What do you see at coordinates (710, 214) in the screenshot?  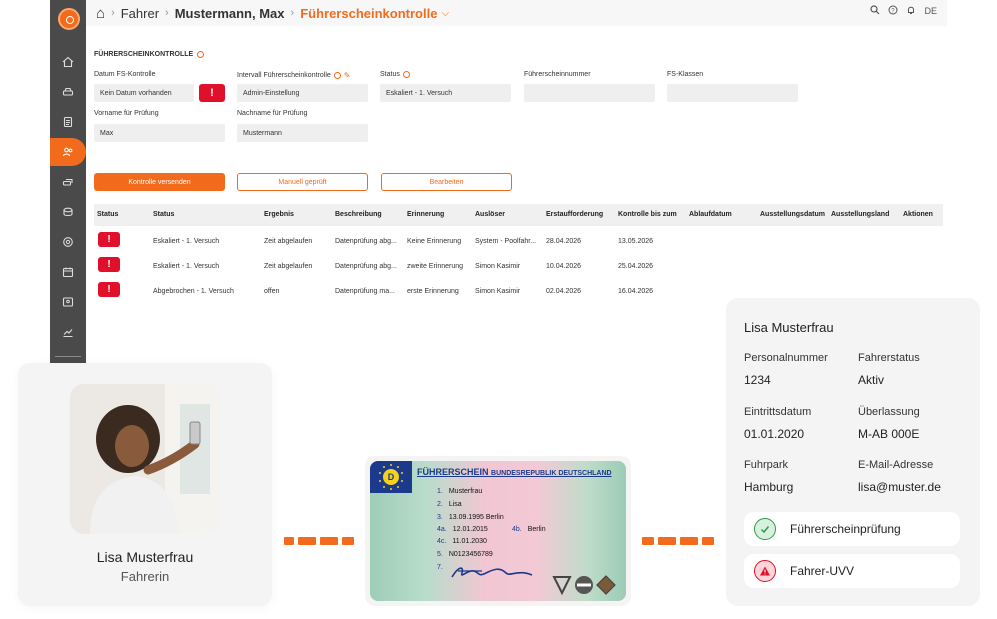 I see `col-ablaufdatum: Ablaufdatum` at bounding box center [710, 214].